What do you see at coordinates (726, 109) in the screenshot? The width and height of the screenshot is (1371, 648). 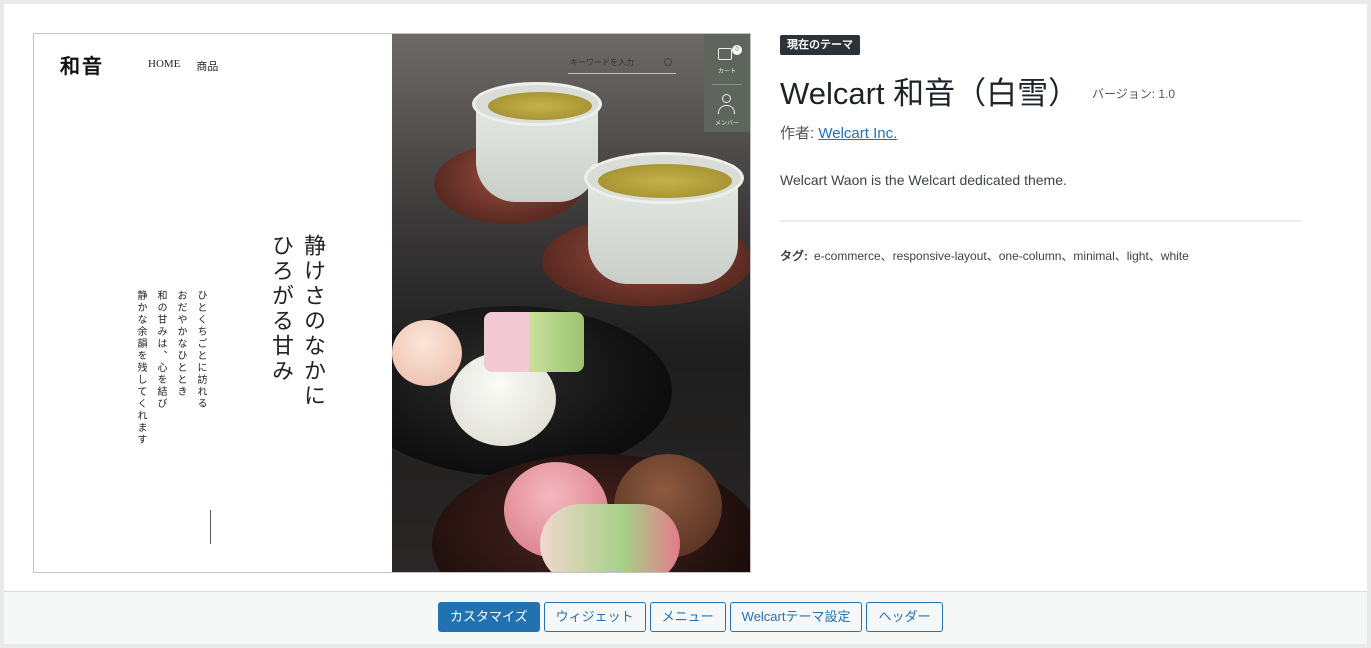 I see `member-icon-body` at bounding box center [726, 109].